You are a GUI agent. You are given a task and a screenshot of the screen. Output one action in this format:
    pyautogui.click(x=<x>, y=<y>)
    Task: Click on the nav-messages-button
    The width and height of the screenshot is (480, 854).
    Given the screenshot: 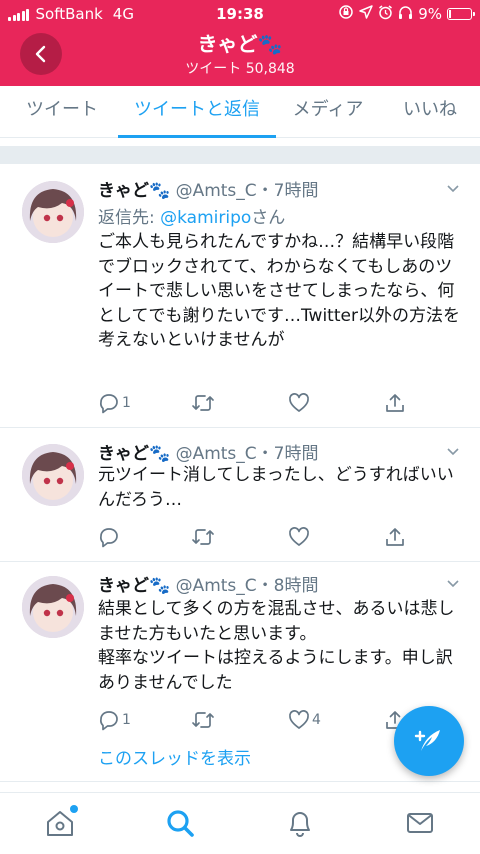 What is the action you would take?
    pyautogui.click(x=420, y=823)
    